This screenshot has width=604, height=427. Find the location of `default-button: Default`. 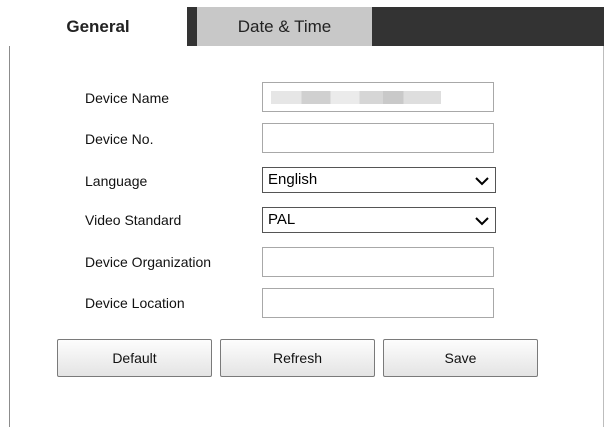

default-button: Default is located at coordinates (134, 358).